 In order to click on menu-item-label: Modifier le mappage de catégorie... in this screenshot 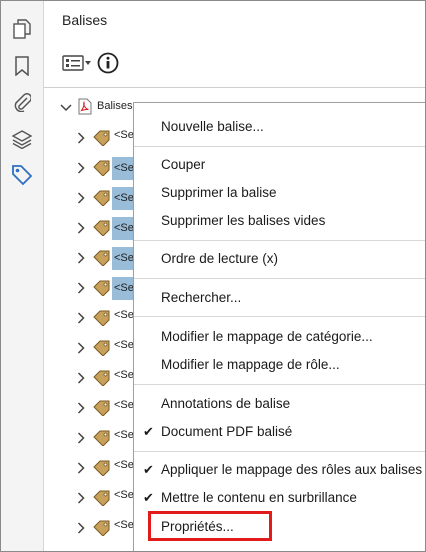, I will do `click(267, 336)`.